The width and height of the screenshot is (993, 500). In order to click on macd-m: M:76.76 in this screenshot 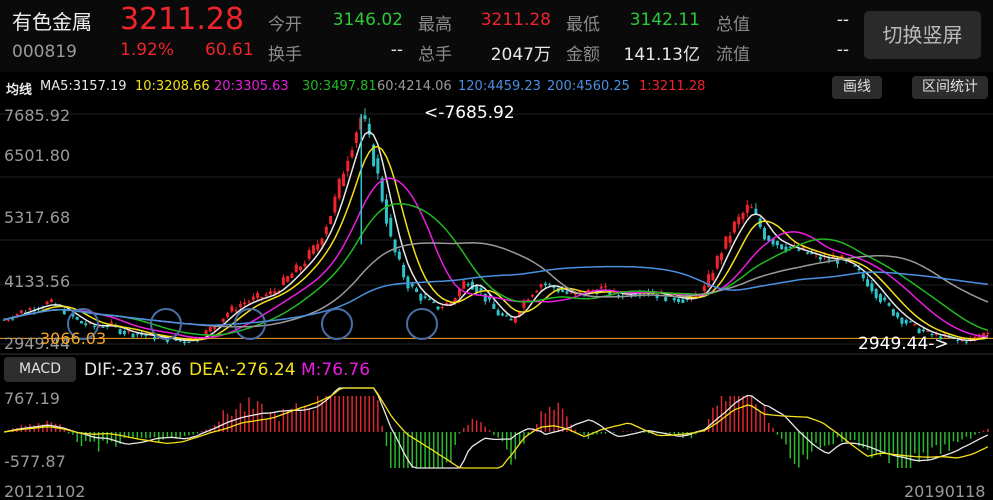, I will do `click(336, 370)`.